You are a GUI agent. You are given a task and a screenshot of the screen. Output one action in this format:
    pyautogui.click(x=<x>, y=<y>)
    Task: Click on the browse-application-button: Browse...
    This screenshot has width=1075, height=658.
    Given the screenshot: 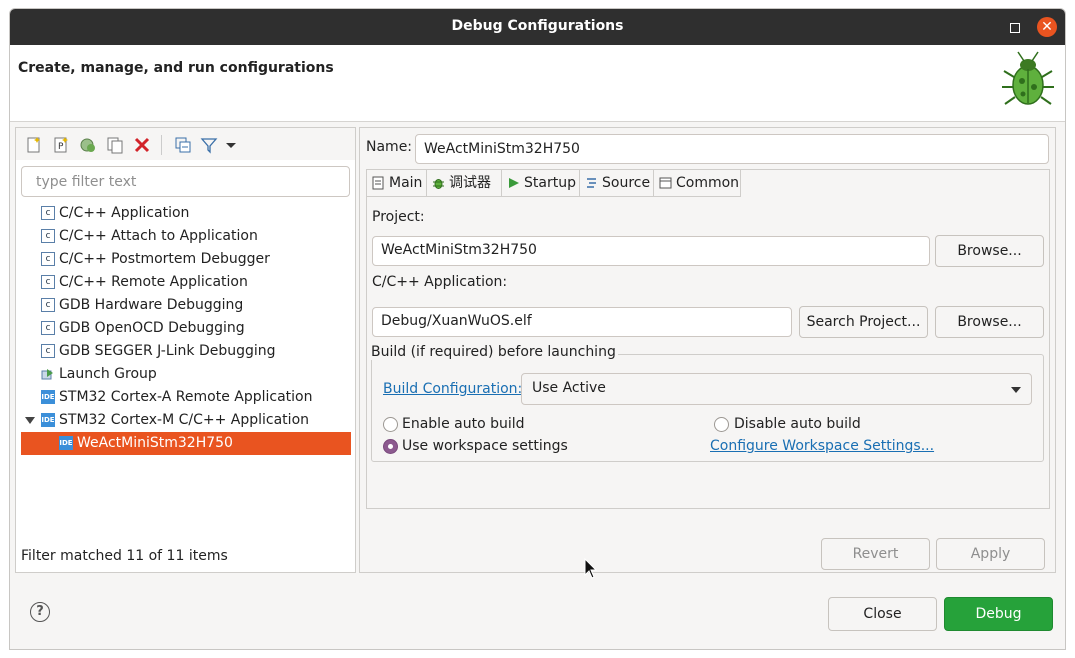 What is the action you would take?
    pyautogui.click(x=989, y=322)
    